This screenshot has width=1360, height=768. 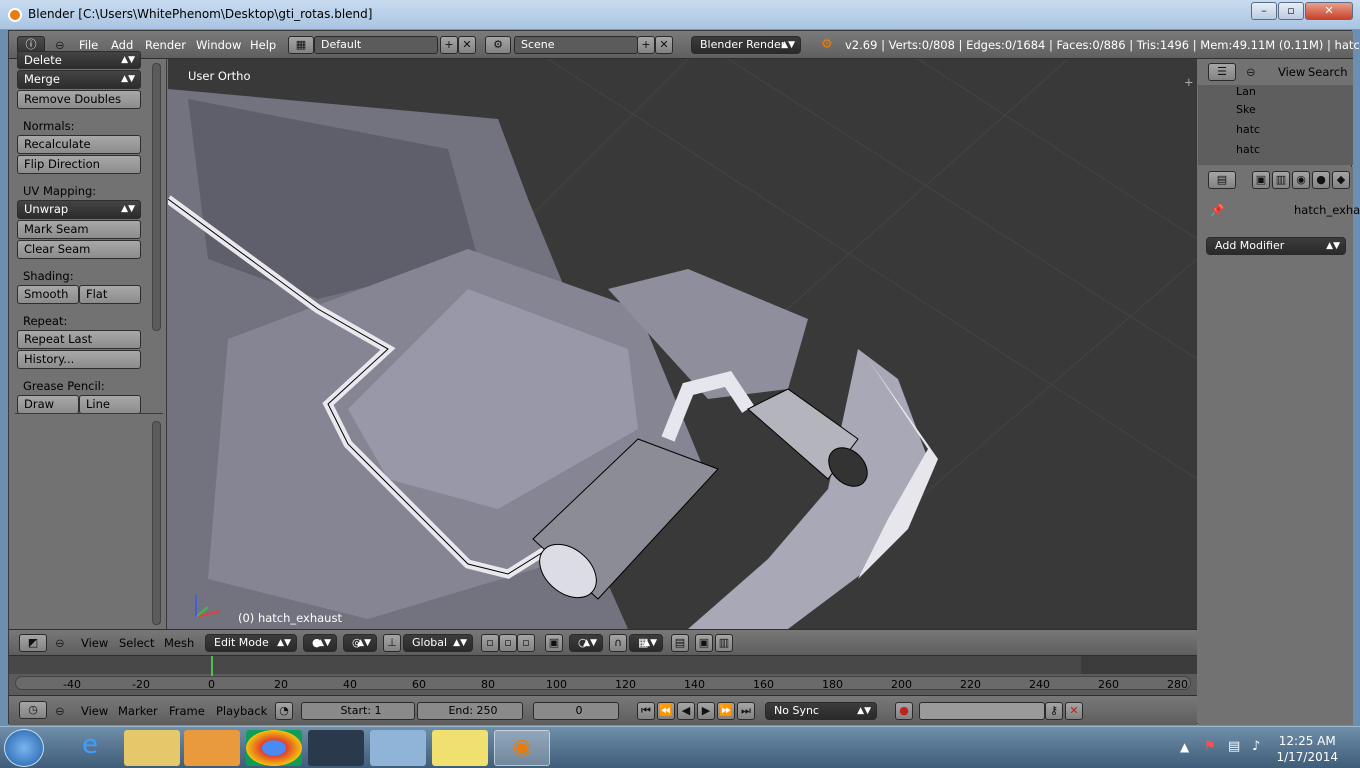 I want to click on delete-dropdown: Delete ▲▼, so click(x=79, y=60).